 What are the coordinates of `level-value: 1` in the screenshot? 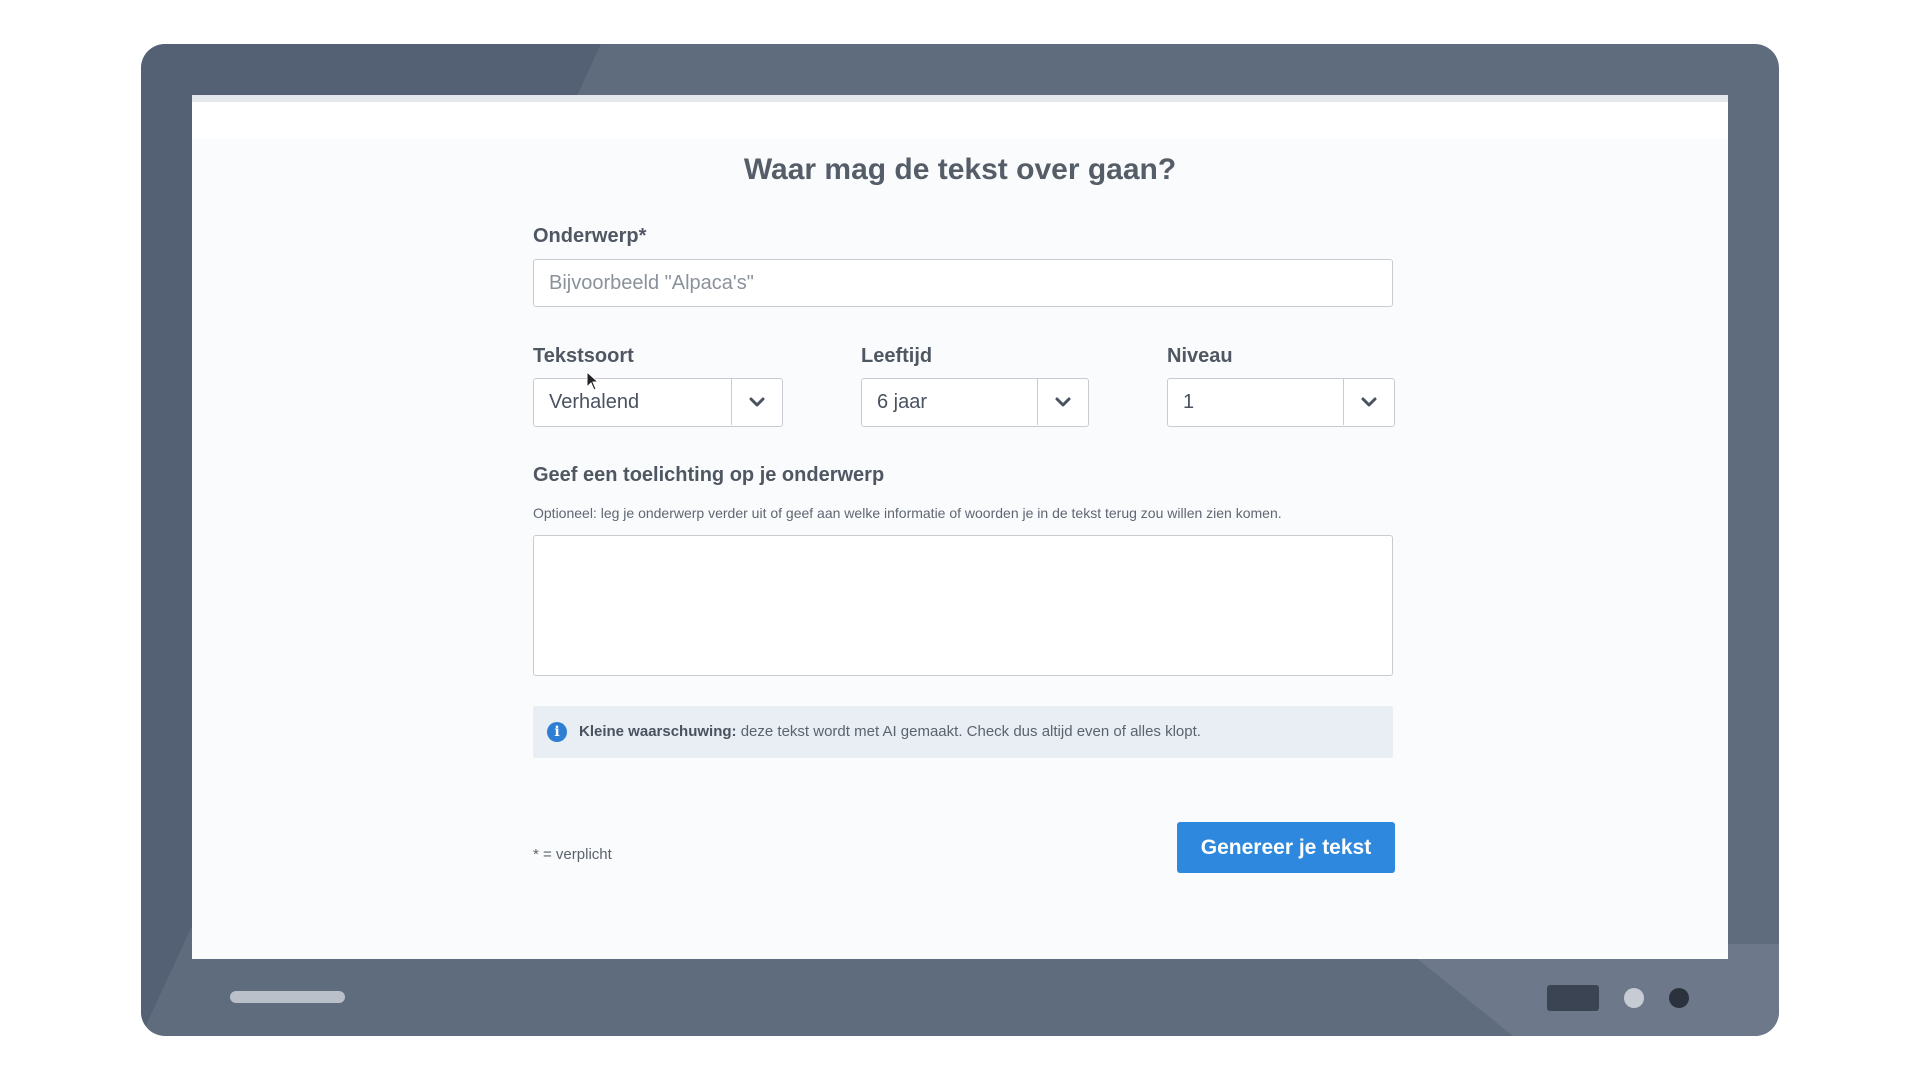 It's located at (1189, 402).